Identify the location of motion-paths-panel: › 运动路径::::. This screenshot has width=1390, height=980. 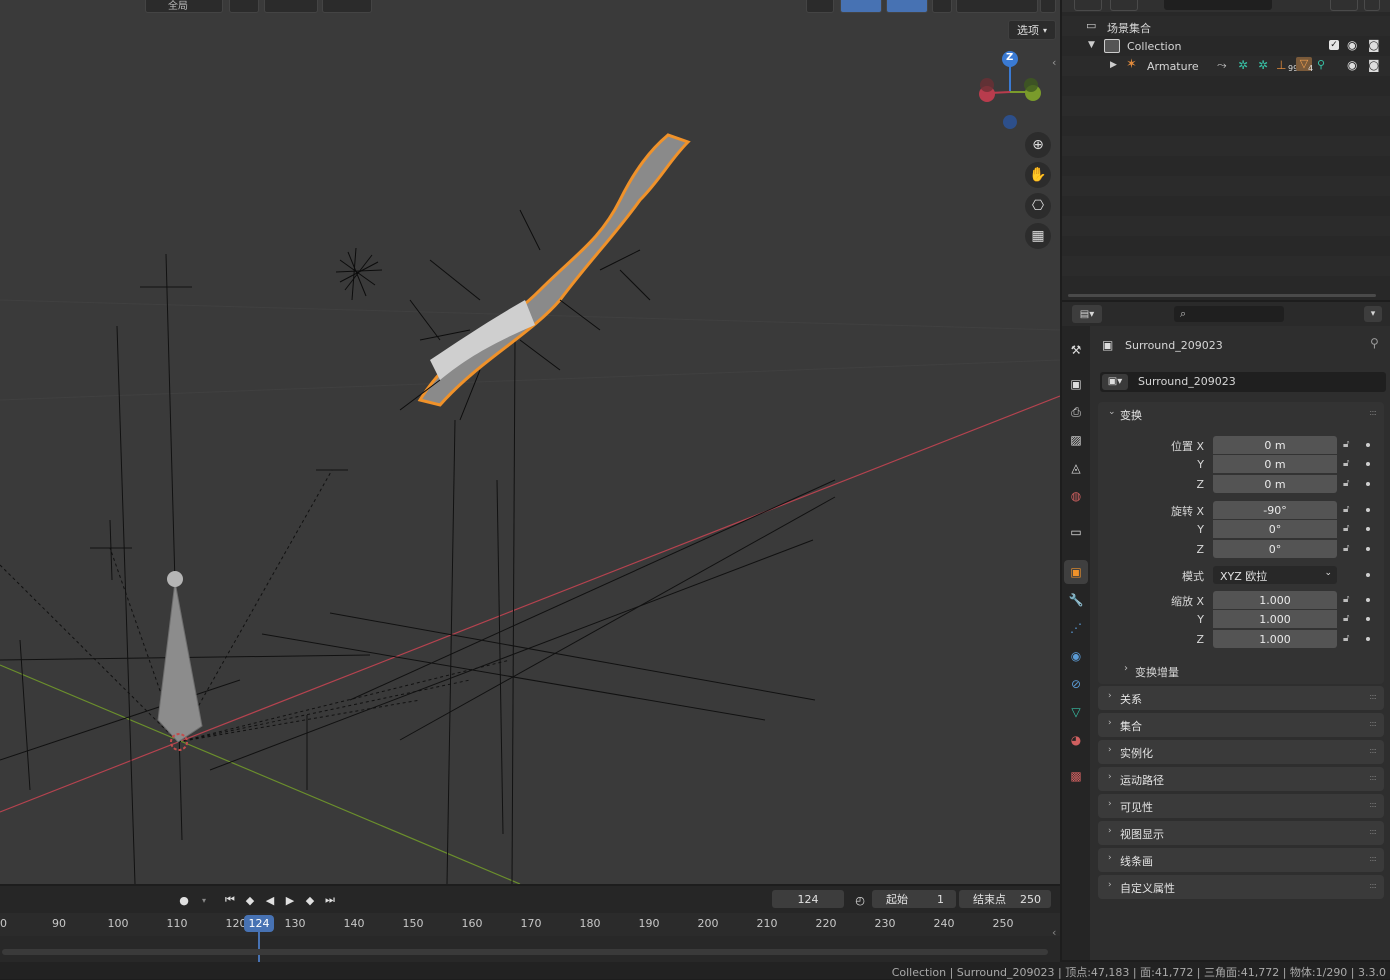
(1241, 779).